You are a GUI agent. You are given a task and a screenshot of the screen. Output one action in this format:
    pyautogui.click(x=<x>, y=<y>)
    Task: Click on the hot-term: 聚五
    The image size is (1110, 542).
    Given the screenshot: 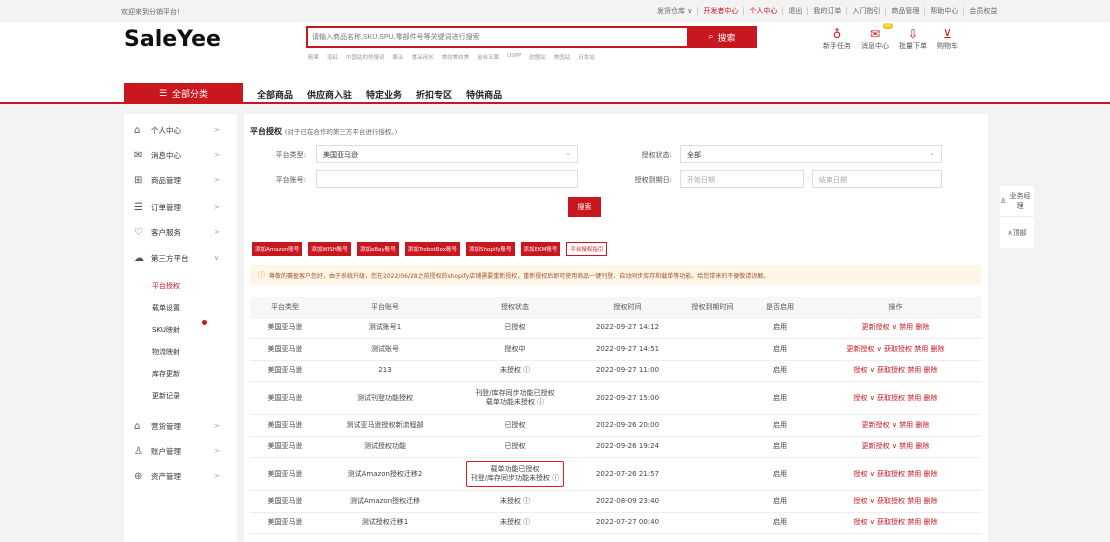 What is the action you would take?
    pyautogui.click(x=398, y=57)
    